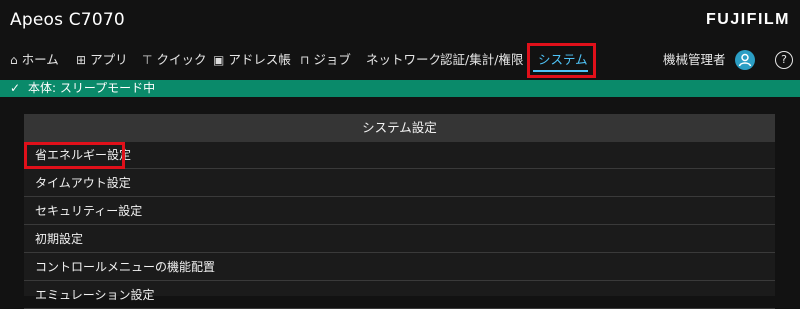  Describe the element at coordinates (305, 60) in the screenshot. I see `job-icon: ⊓` at that location.